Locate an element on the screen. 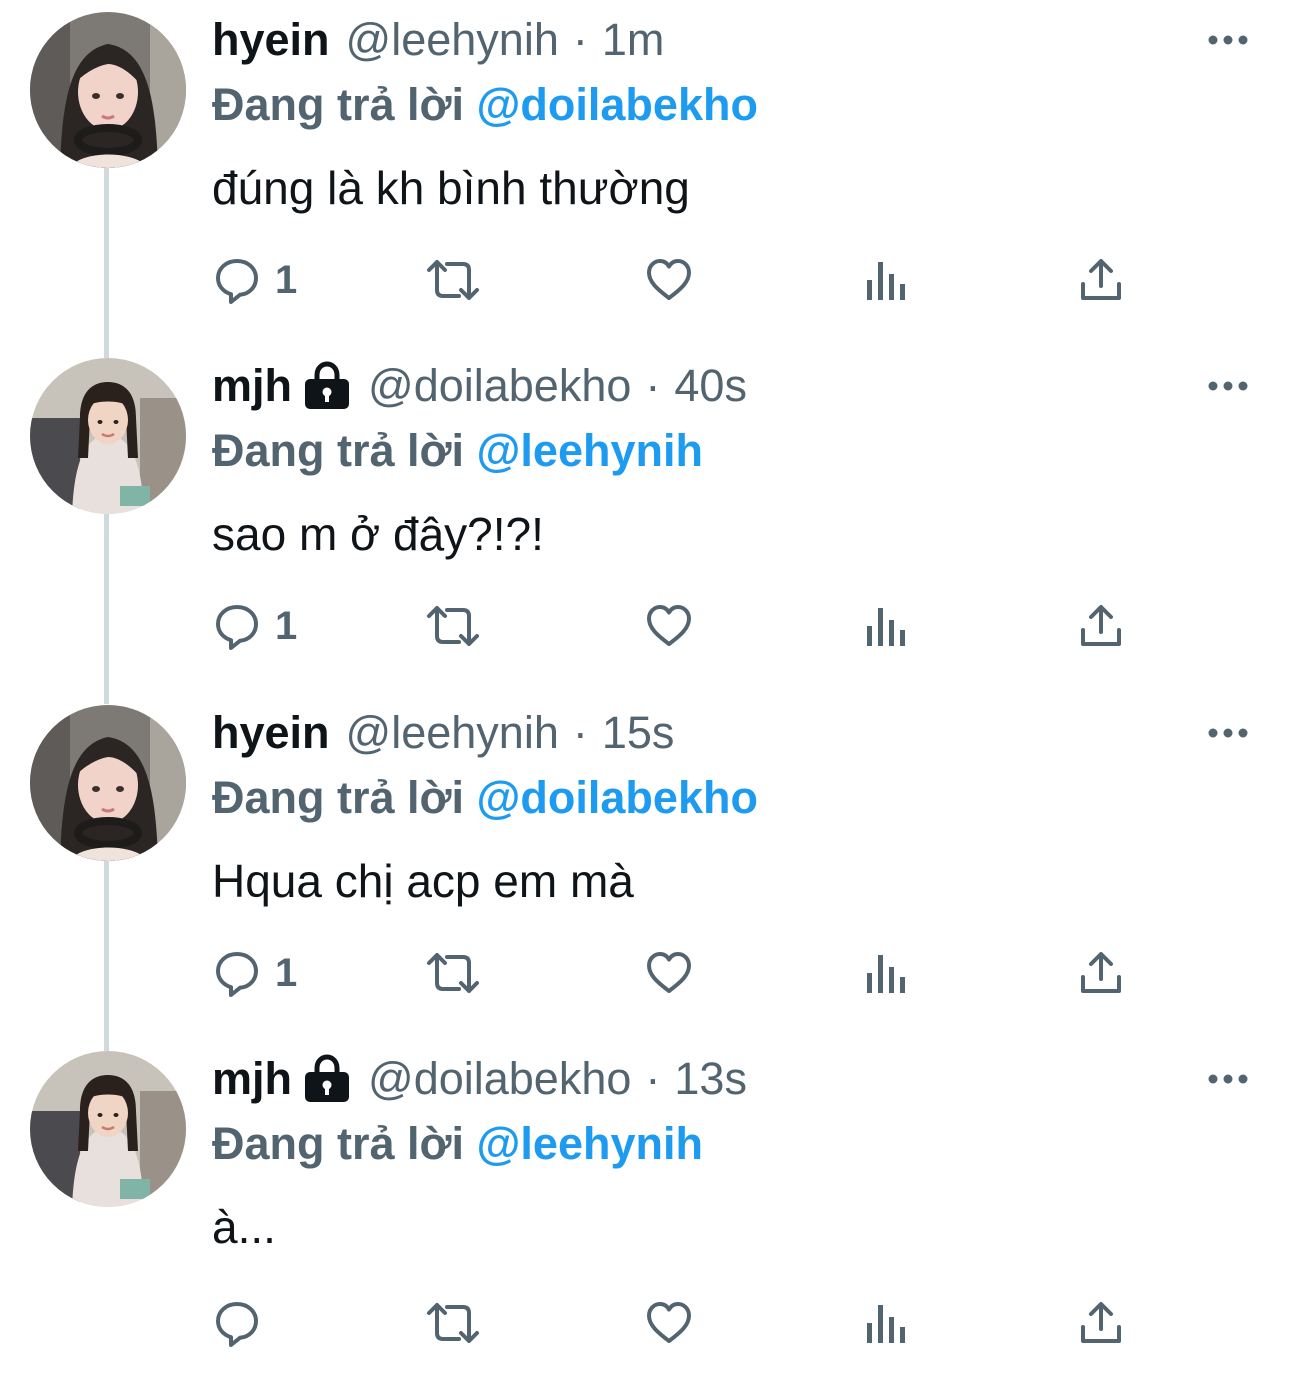 The image size is (1290, 1385). action-bar is located at coordinates (645, 1323).